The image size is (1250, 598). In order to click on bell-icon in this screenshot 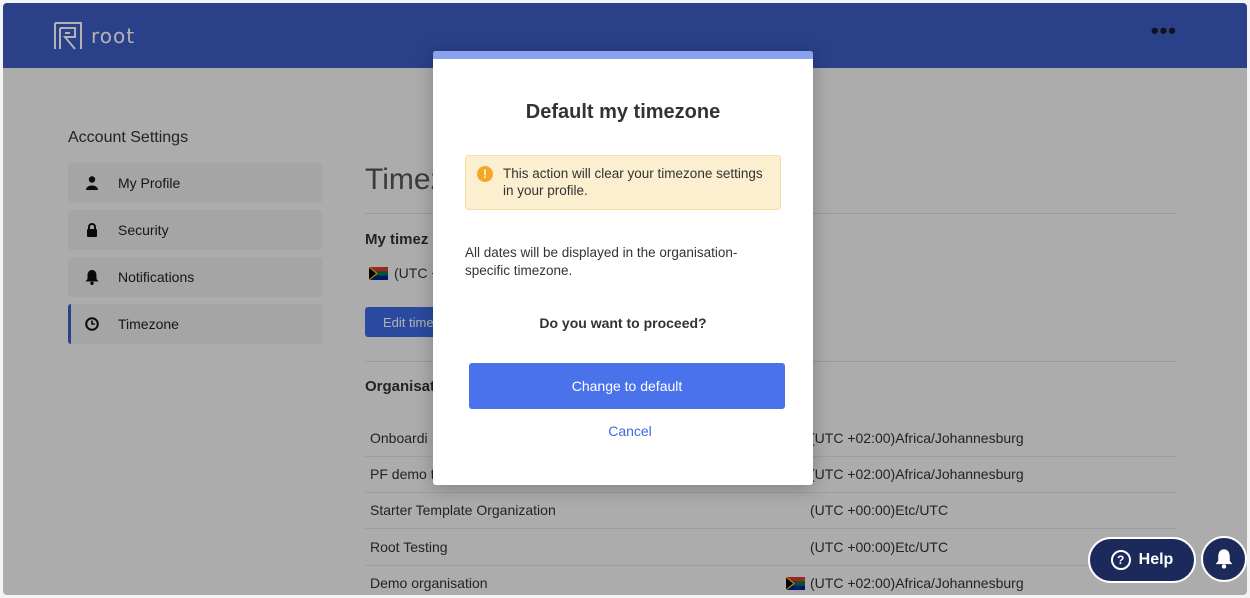, I will do `click(1224, 559)`.